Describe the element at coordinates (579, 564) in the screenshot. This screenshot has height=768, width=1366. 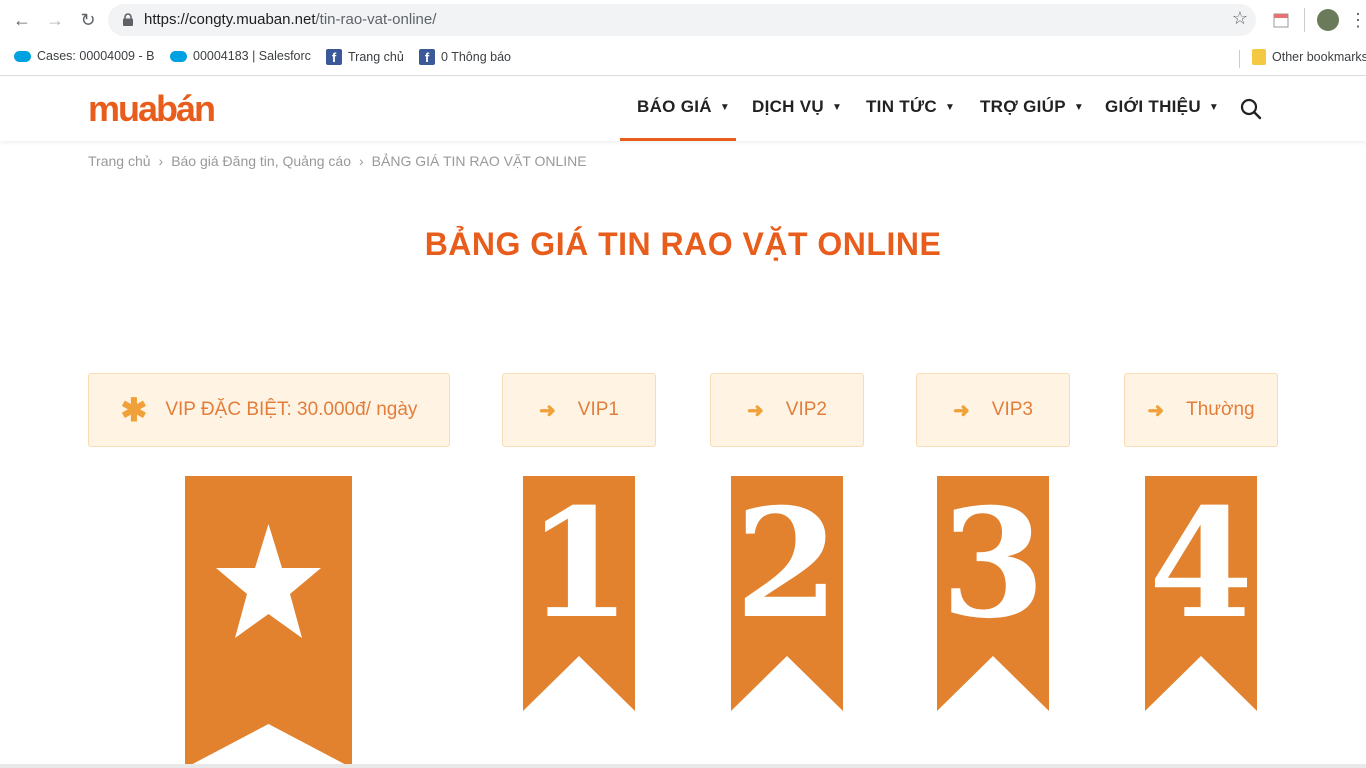
I see `badge-number-1: 1` at that location.